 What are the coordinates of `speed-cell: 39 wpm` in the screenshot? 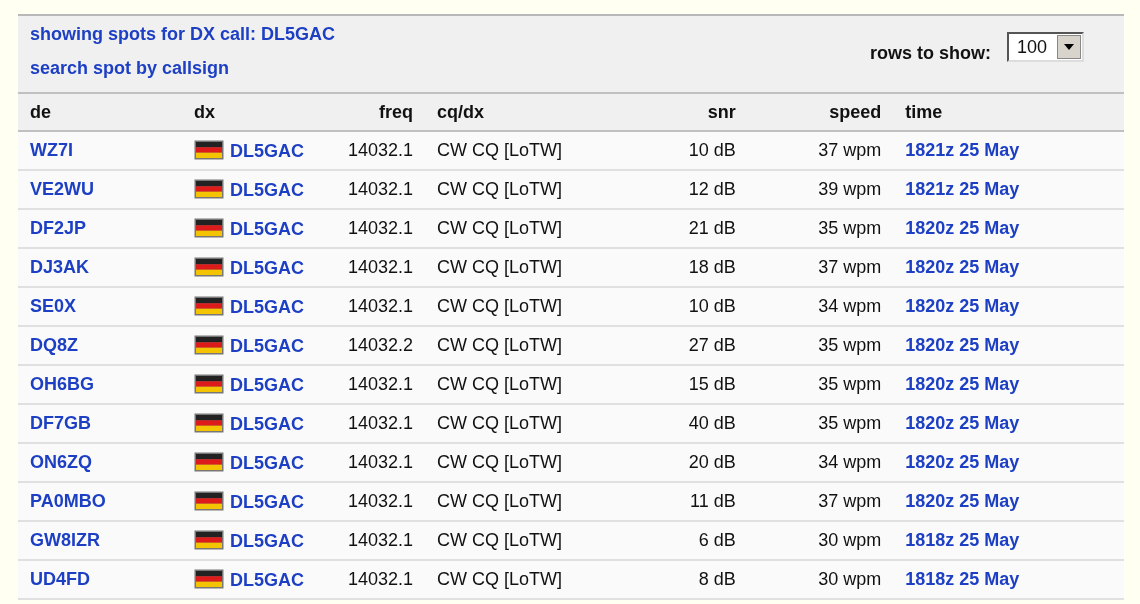 It's located at (850, 189).